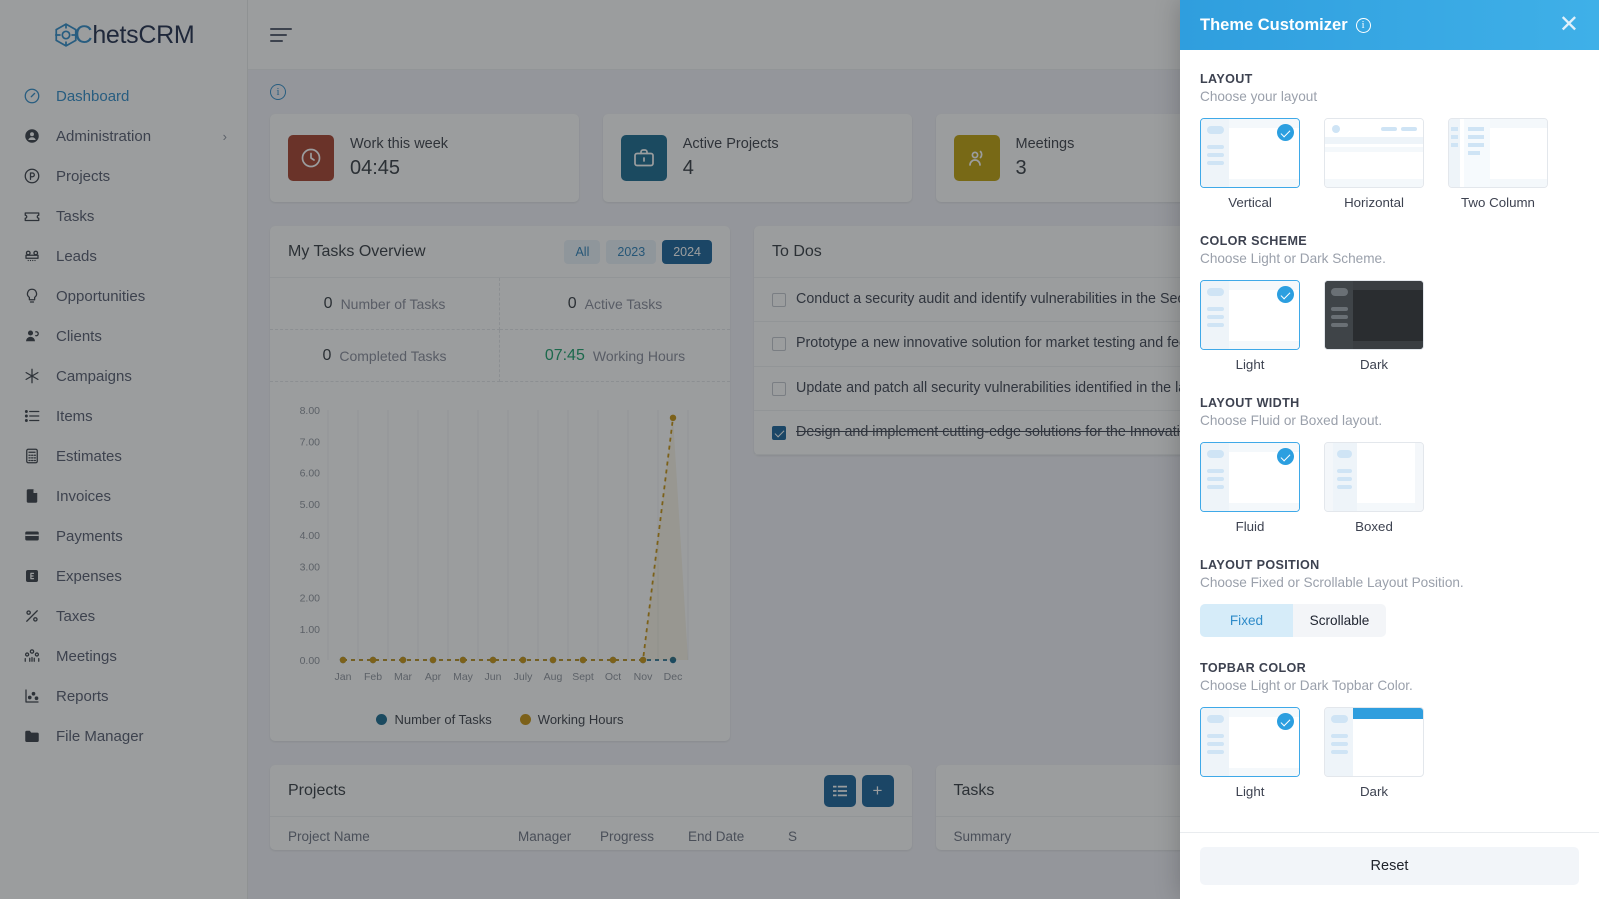 This screenshot has width=1599, height=899. What do you see at coordinates (1363, 25) in the screenshot?
I see `info-circle-icon: i` at bounding box center [1363, 25].